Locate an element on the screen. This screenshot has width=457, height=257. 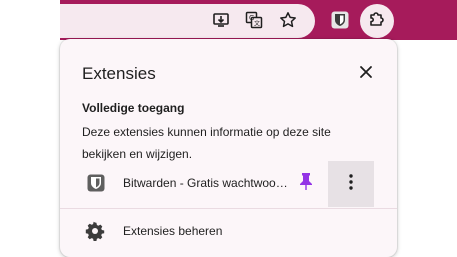
translate-icon: G文 is located at coordinates (254, 20).